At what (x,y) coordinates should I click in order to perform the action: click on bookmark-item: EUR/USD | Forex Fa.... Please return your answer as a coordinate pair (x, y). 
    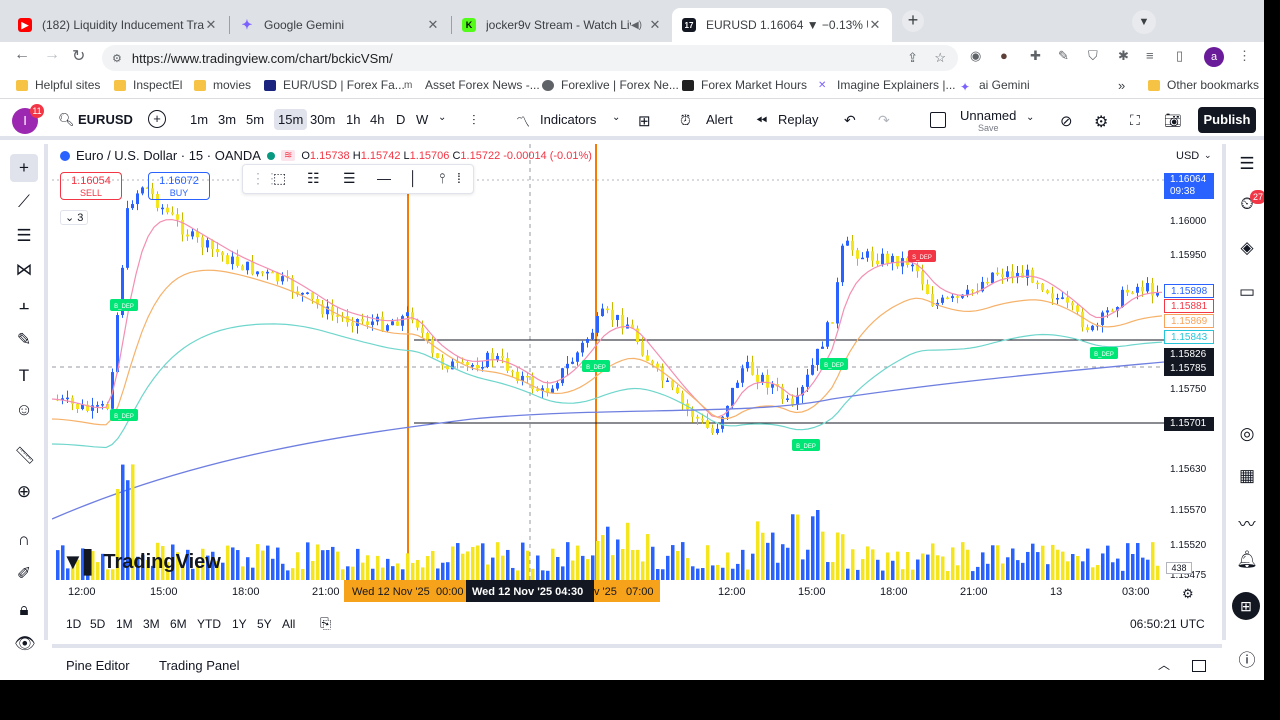
    Looking at the image, I should click on (334, 85).